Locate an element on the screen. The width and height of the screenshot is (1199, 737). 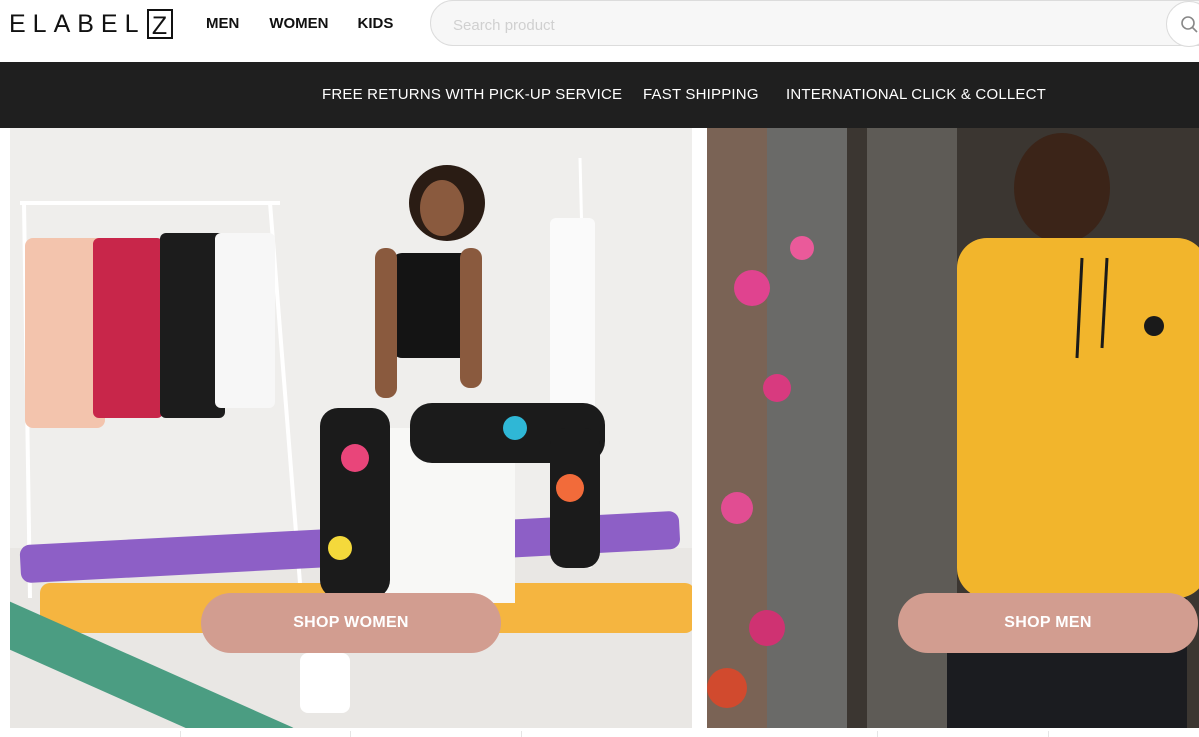
nav-women: WOMEN is located at coordinates (298, 24).